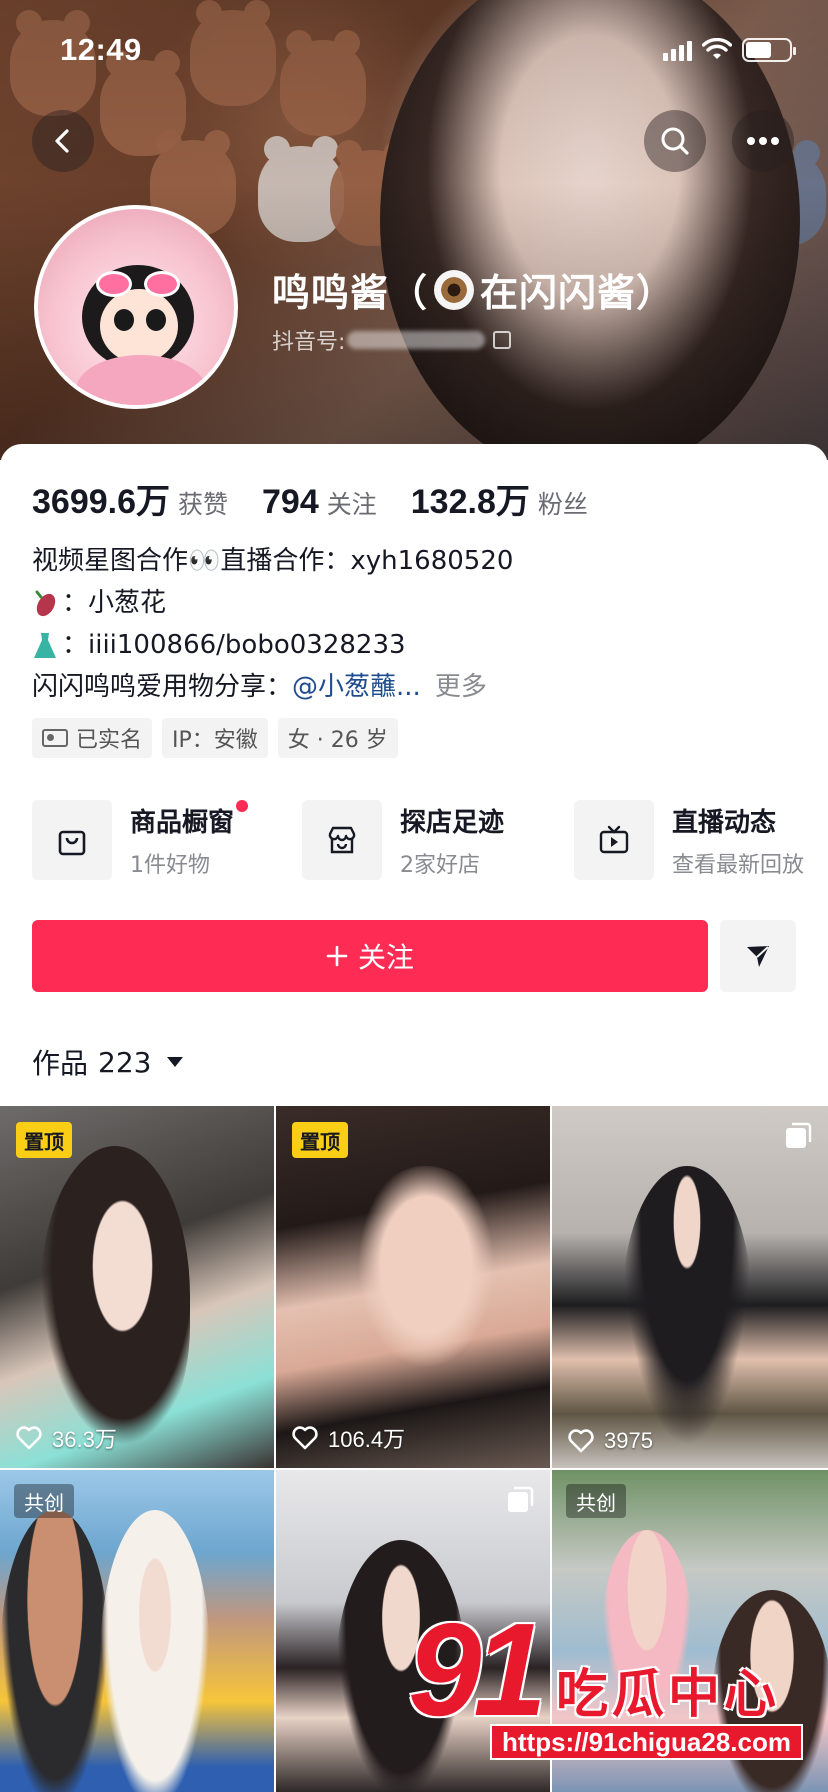 The height and width of the screenshot is (1792, 828). What do you see at coordinates (60, 1063) in the screenshot?
I see `works-tab-label: 作品` at bounding box center [60, 1063].